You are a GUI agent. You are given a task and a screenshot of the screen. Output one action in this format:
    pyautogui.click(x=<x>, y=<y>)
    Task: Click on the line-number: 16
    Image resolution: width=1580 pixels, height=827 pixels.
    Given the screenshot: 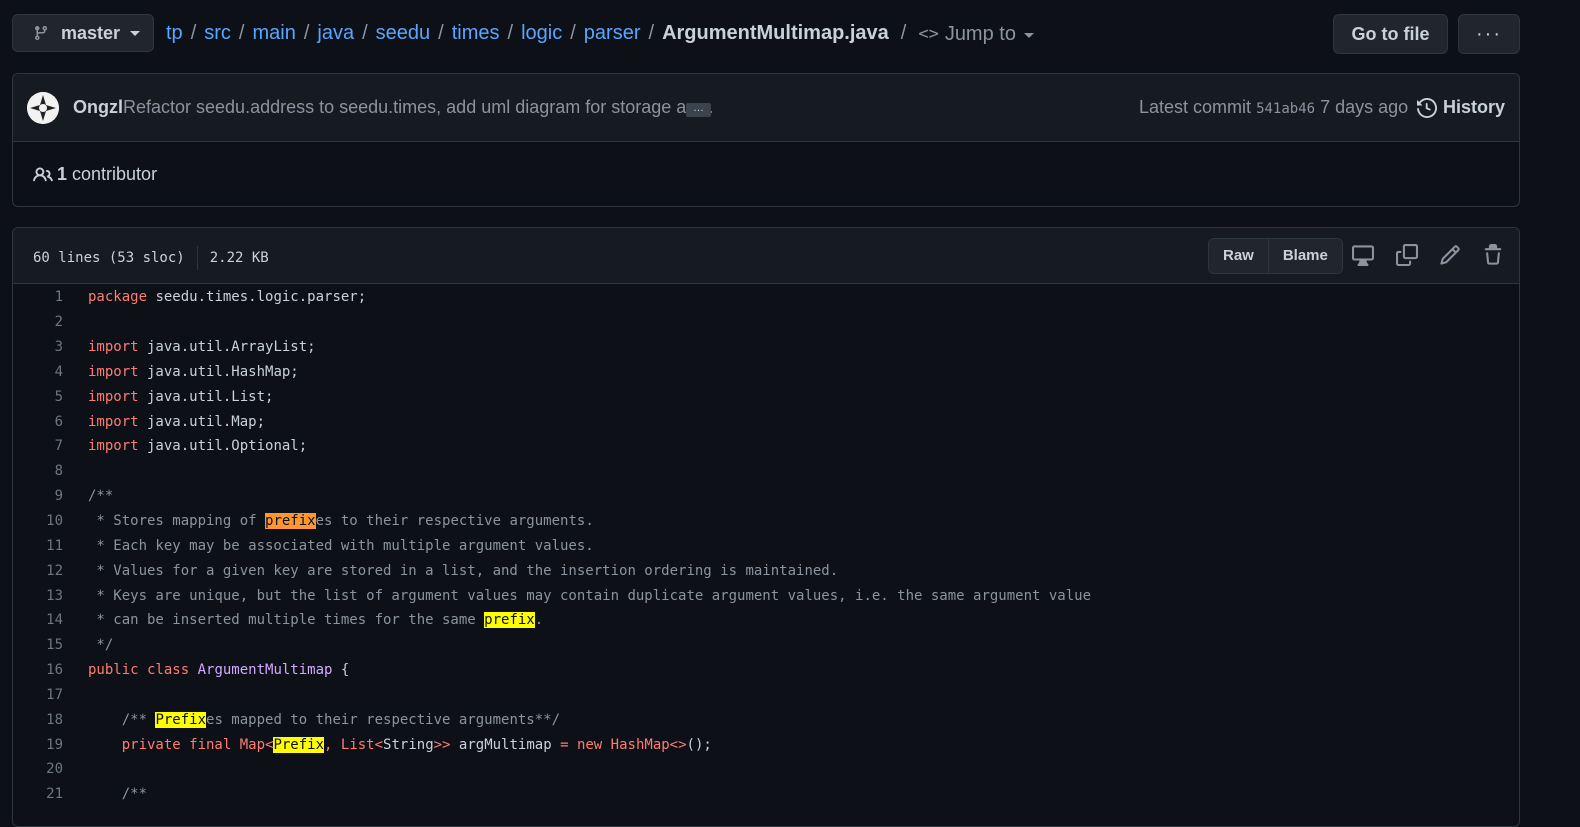 What is the action you would take?
    pyautogui.click(x=50, y=670)
    